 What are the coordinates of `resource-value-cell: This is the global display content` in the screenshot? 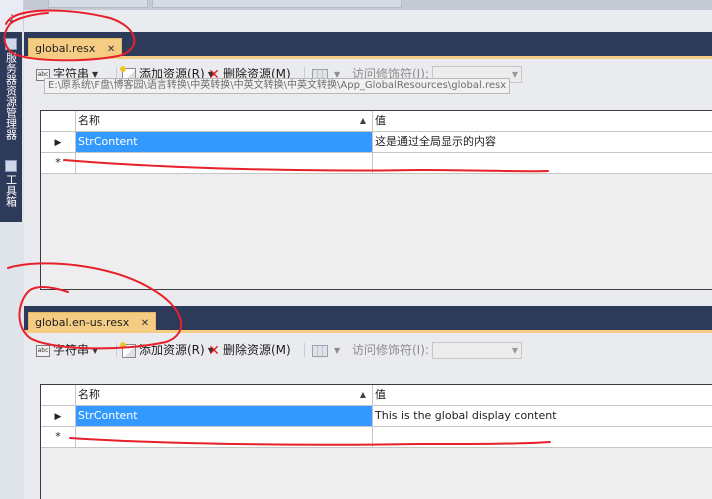 It's located at (542, 416).